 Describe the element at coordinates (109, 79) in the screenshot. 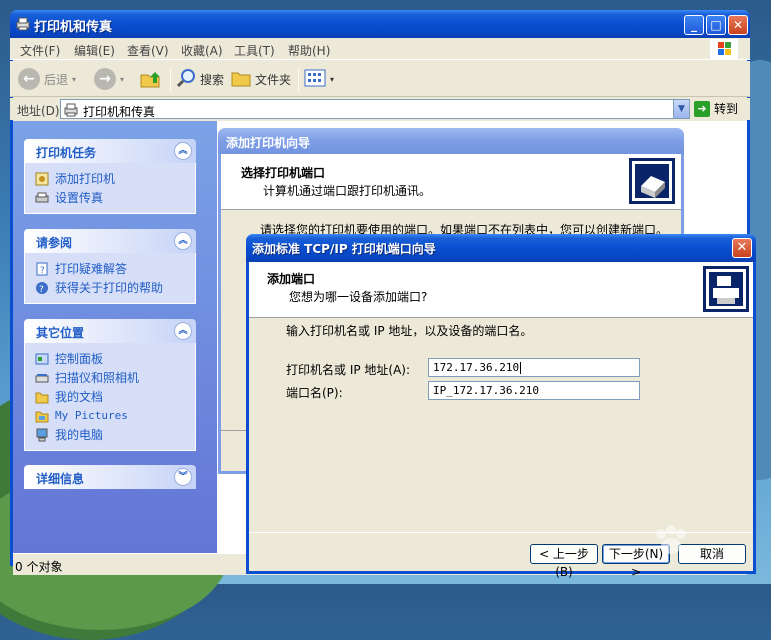

I see `forward-button: → ▾` at that location.